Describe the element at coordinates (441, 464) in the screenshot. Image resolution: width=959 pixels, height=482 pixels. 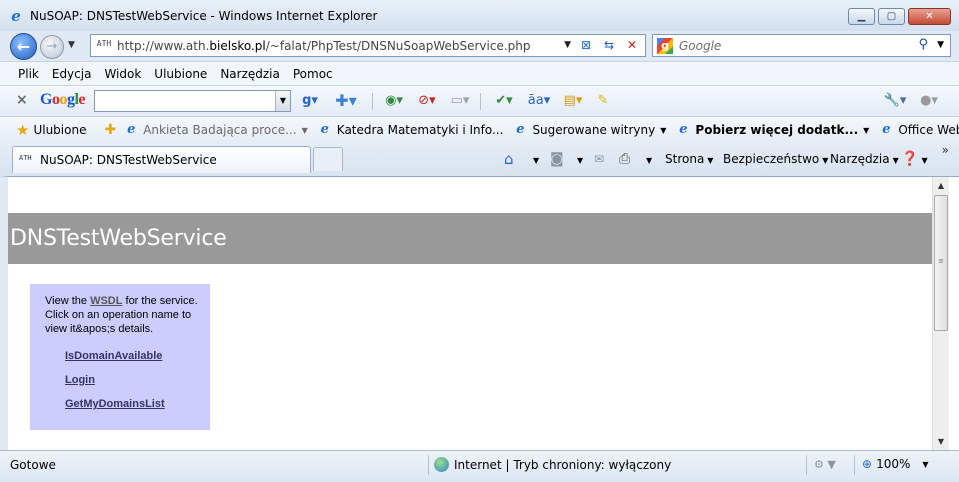
I see `globe-icon` at that location.